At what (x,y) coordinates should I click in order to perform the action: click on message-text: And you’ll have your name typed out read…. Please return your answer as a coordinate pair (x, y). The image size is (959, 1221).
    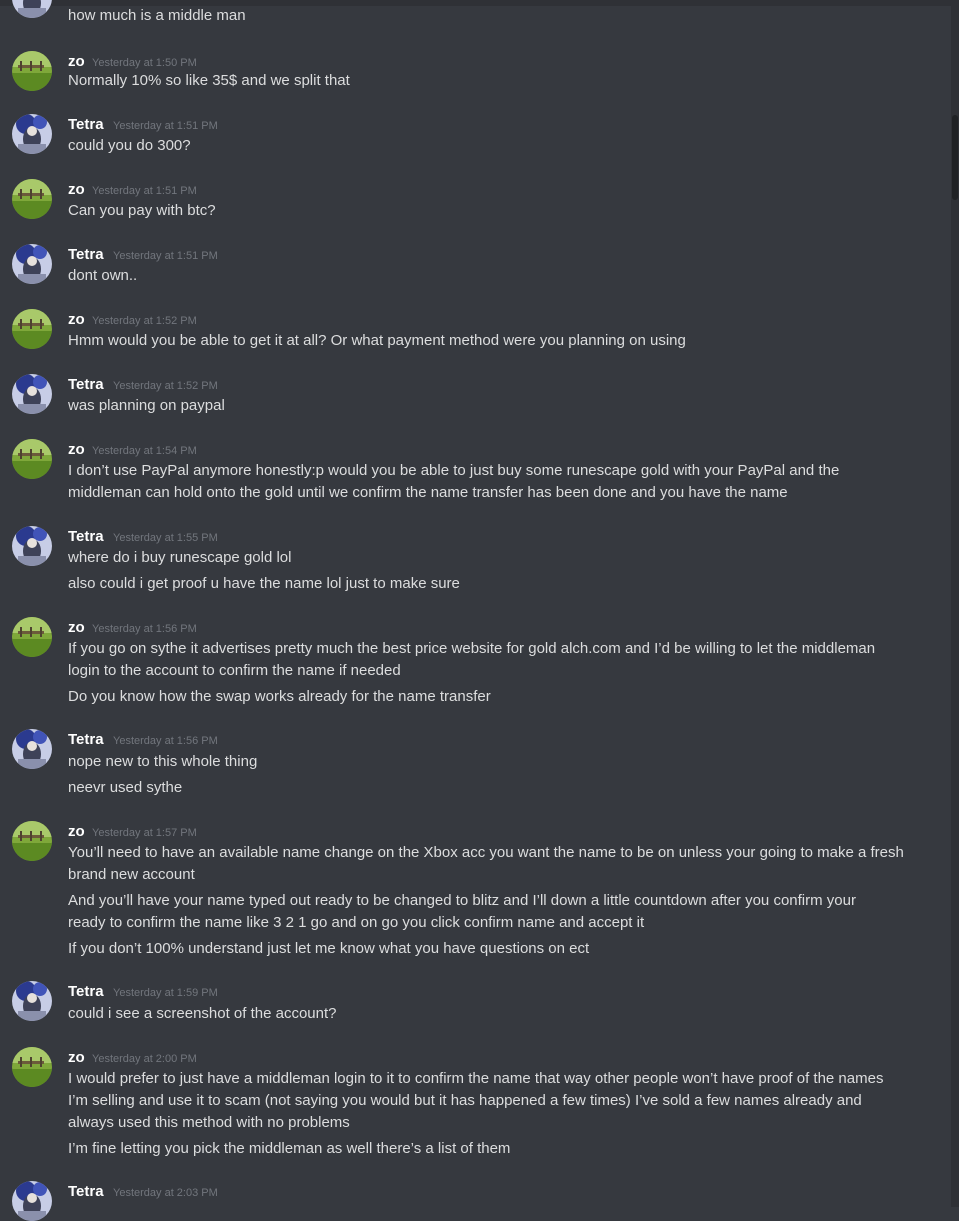
    Looking at the image, I should click on (462, 900).